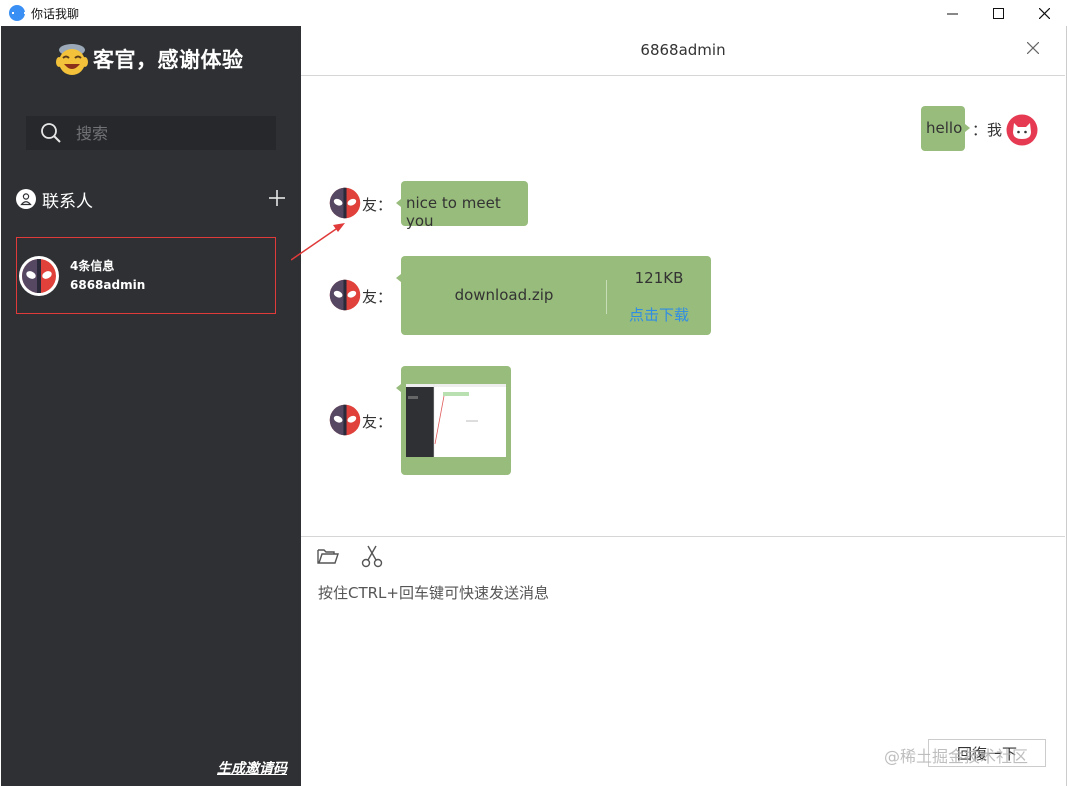  What do you see at coordinates (67, 201) in the screenshot?
I see `contacts-title: 联系人` at bounding box center [67, 201].